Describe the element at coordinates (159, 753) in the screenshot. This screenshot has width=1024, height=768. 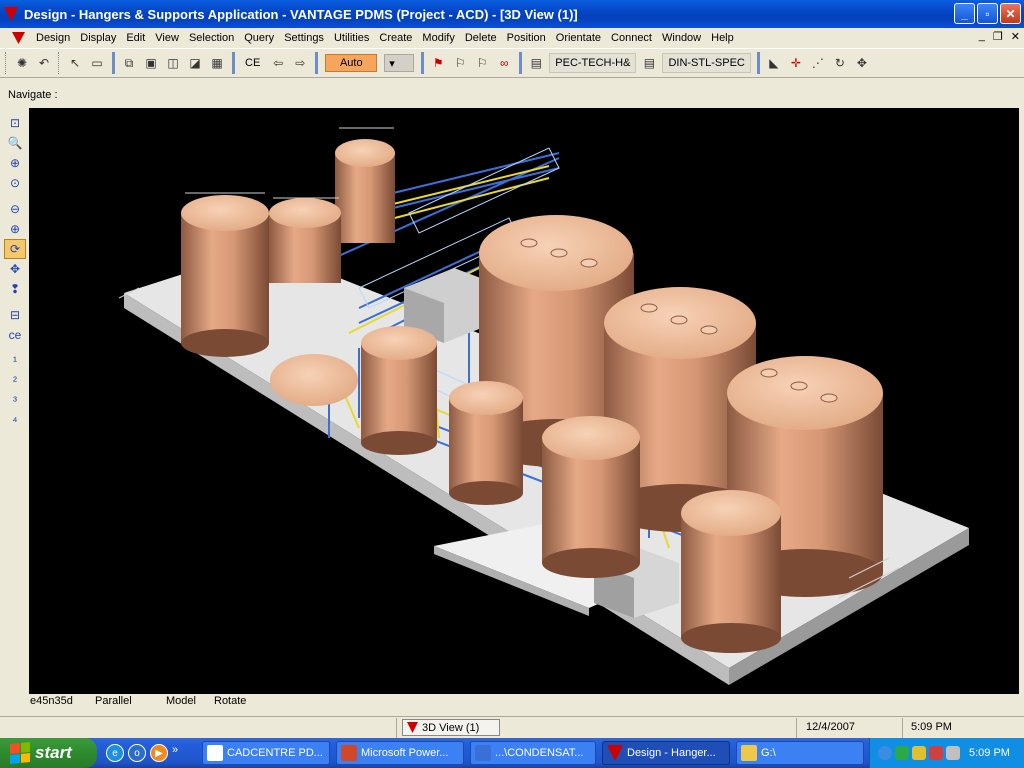
I see `media-player-icon: ▶` at that location.